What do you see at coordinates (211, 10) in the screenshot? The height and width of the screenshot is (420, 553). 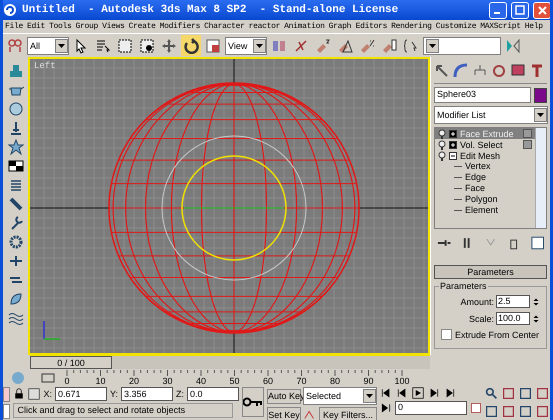 I see `window-title: Untitled - Autodesk 3ds Max 8 SP2 - Stand-alone License` at bounding box center [211, 10].